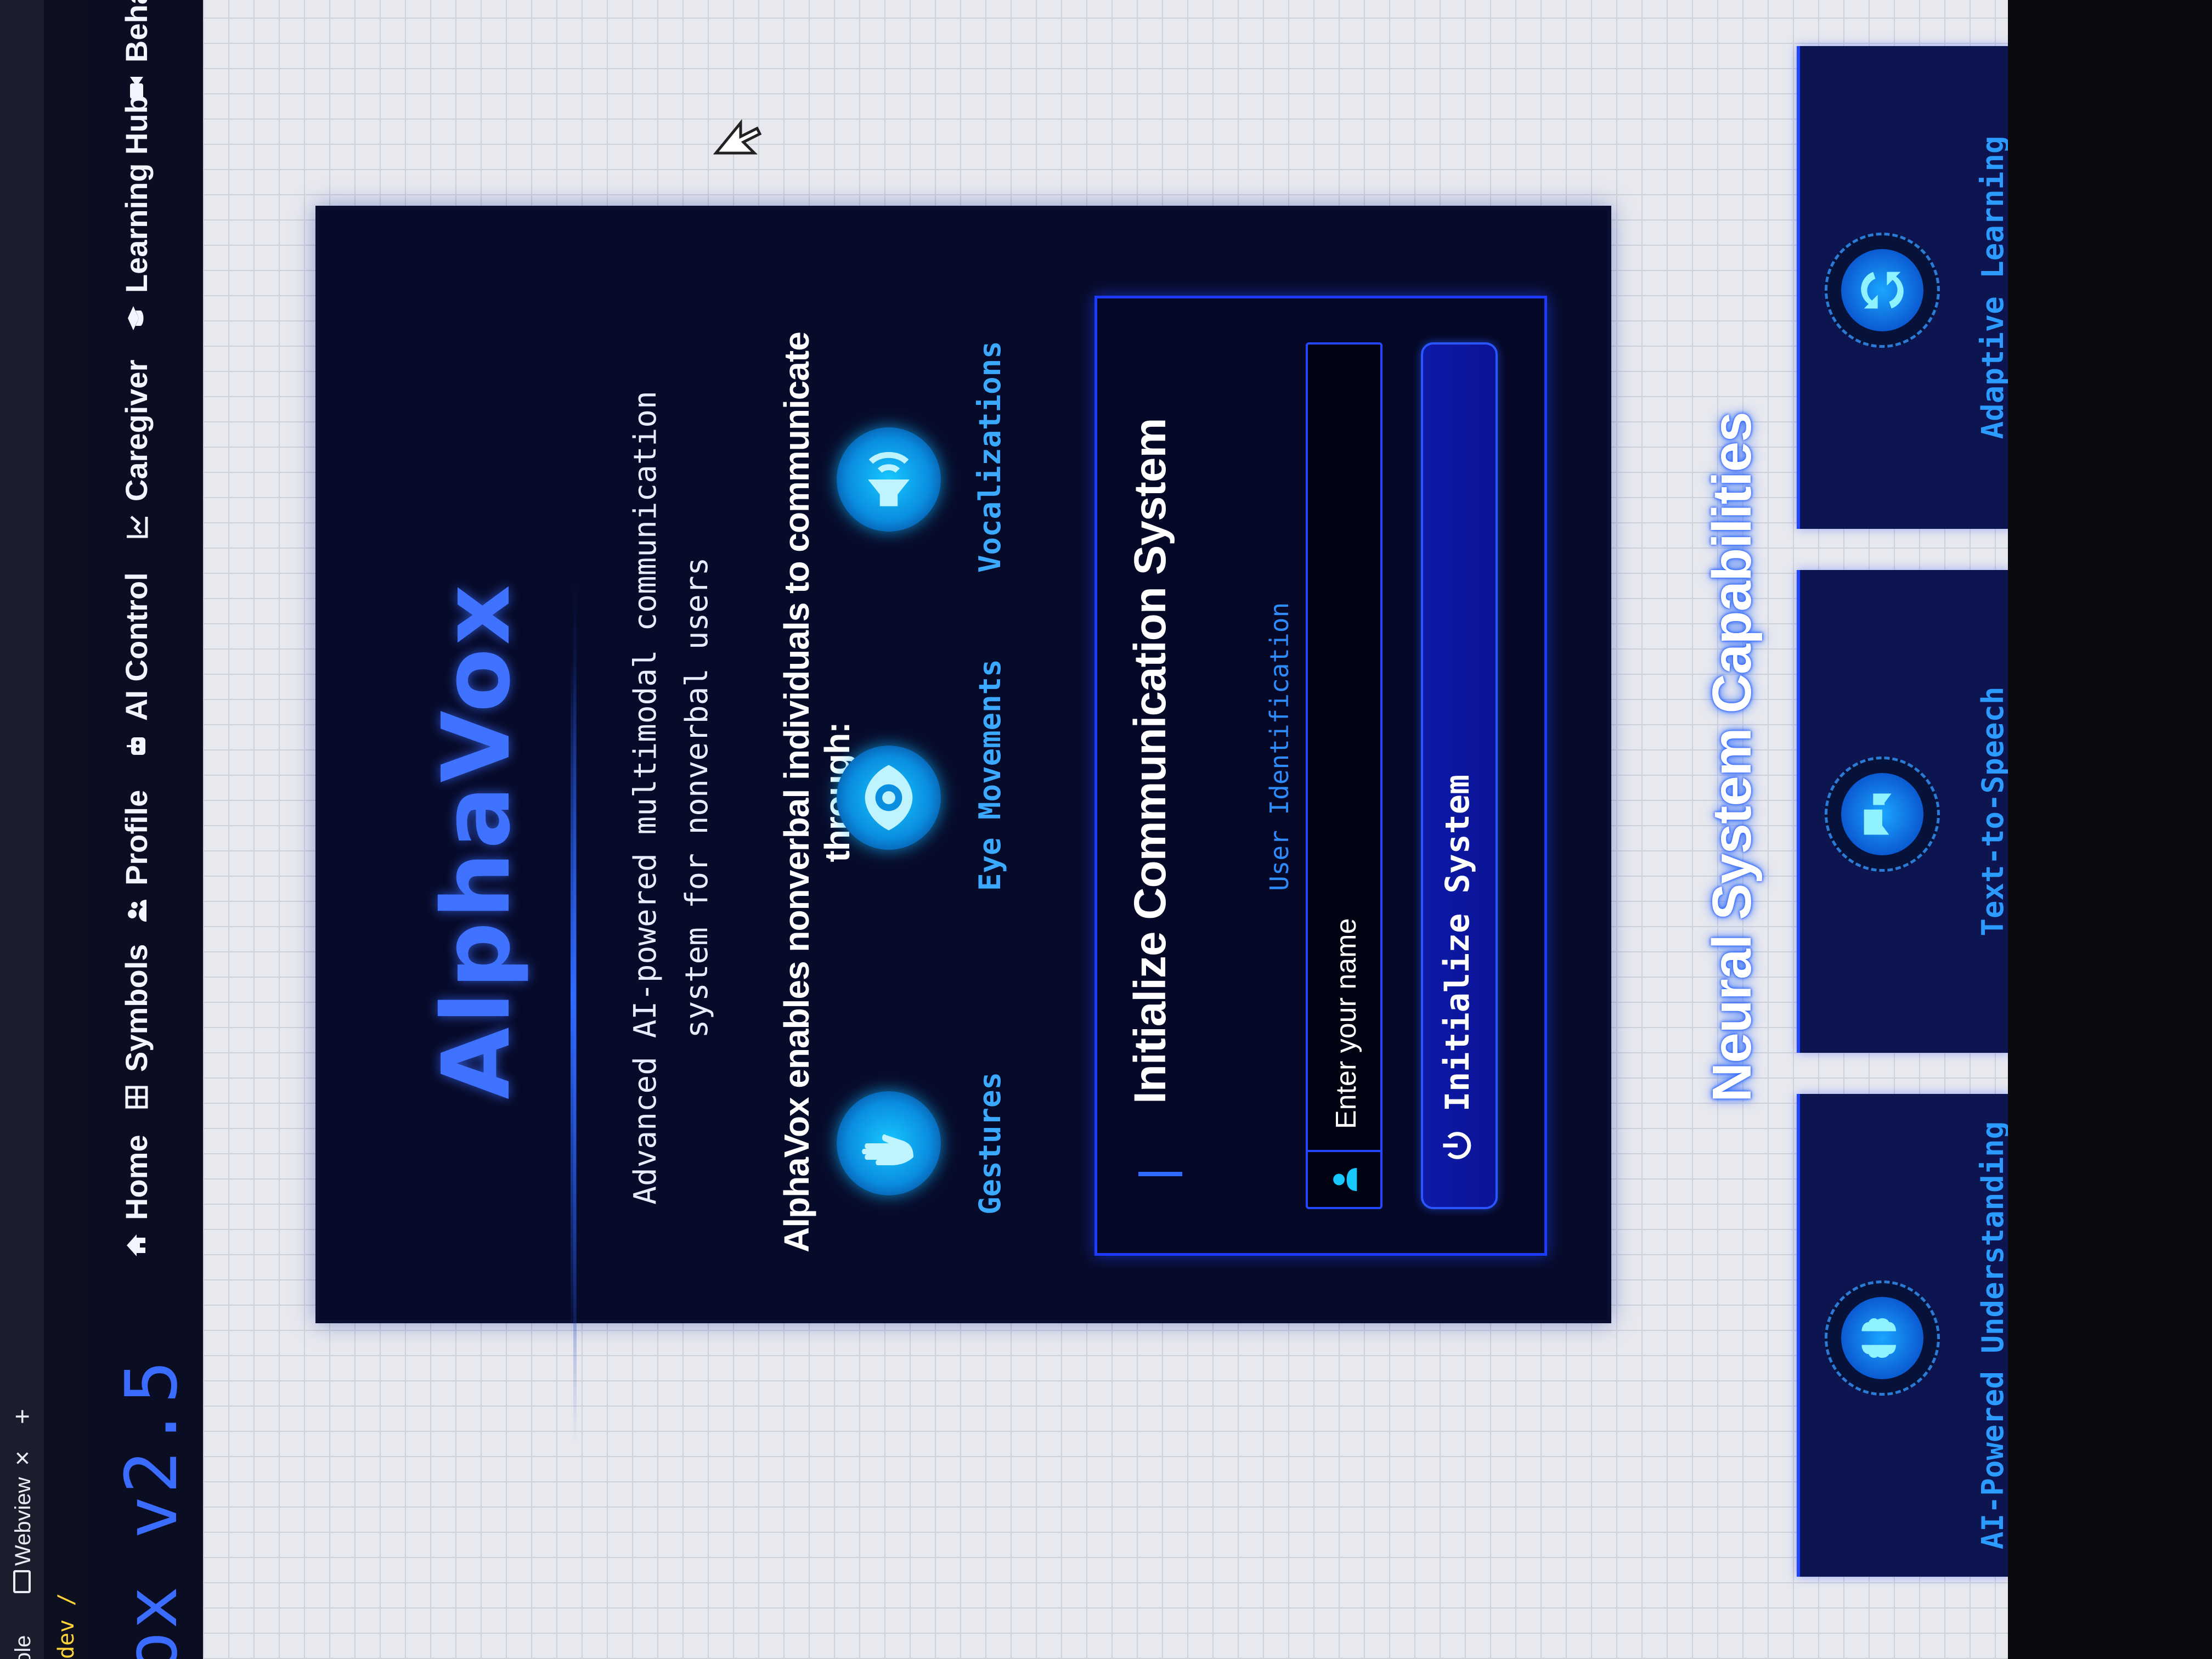 This screenshot has height=1659, width=2212. I want to click on new-tab-button: +, so click(23, 1417).